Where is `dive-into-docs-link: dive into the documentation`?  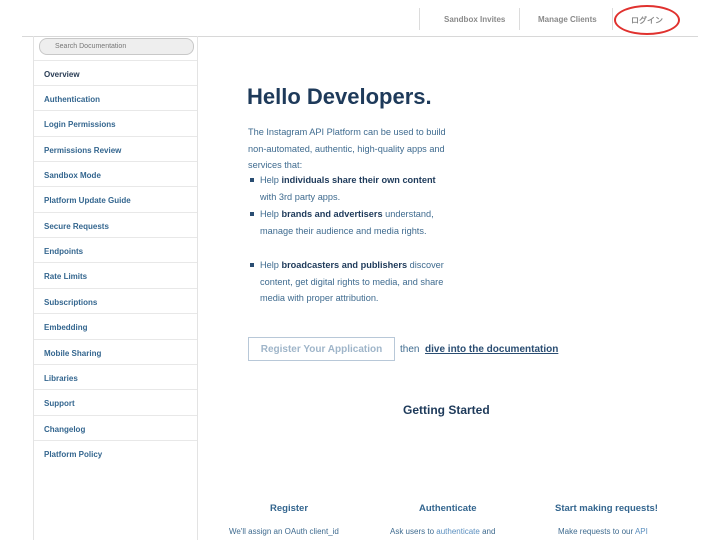 dive-into-docs-link: dive into the documentation is located at coordinates (491, 349).